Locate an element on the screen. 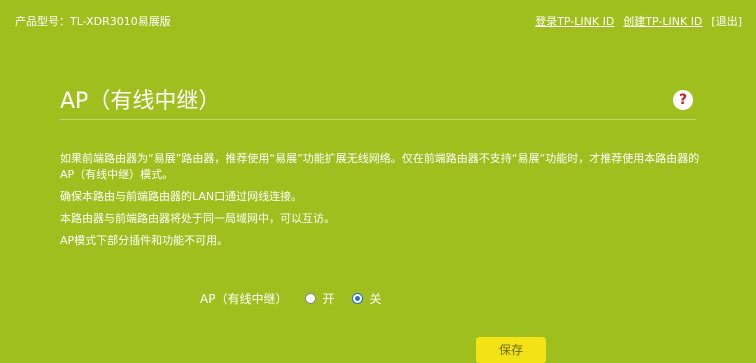  ap-mode-field: AP（有线中继） 开 关 is located at coordinates (299, 298).